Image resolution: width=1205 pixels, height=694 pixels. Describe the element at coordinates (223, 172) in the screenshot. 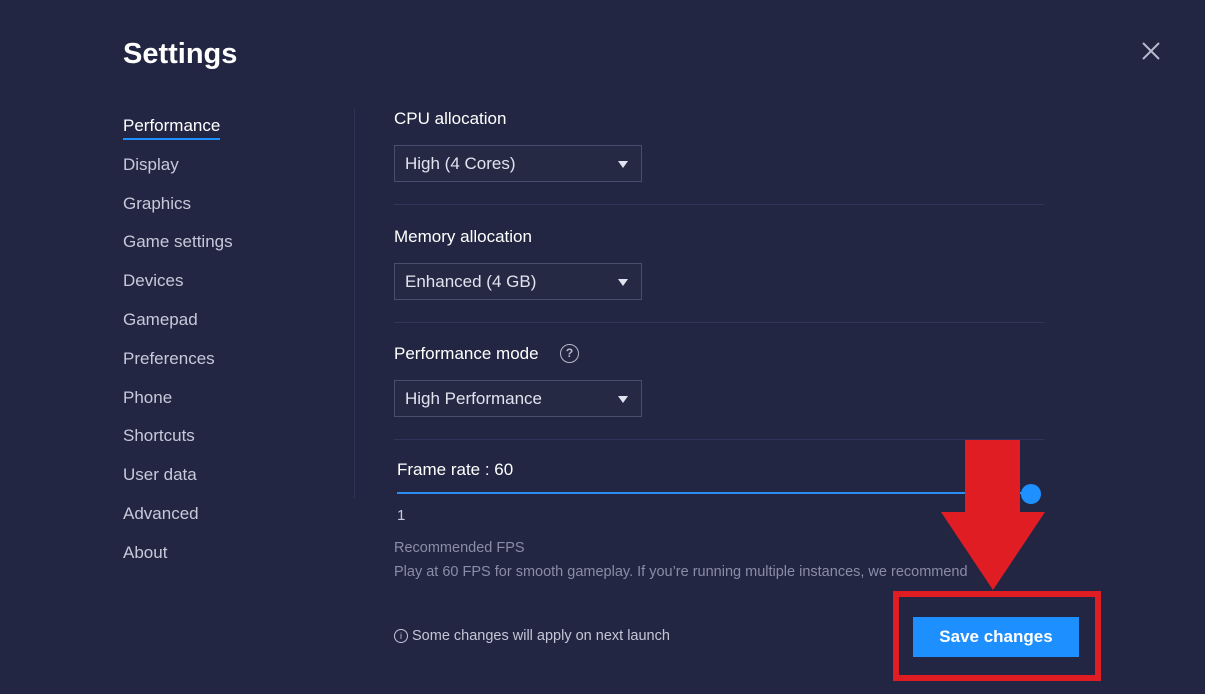

I see `sidebar-item-display: Display` at that location.